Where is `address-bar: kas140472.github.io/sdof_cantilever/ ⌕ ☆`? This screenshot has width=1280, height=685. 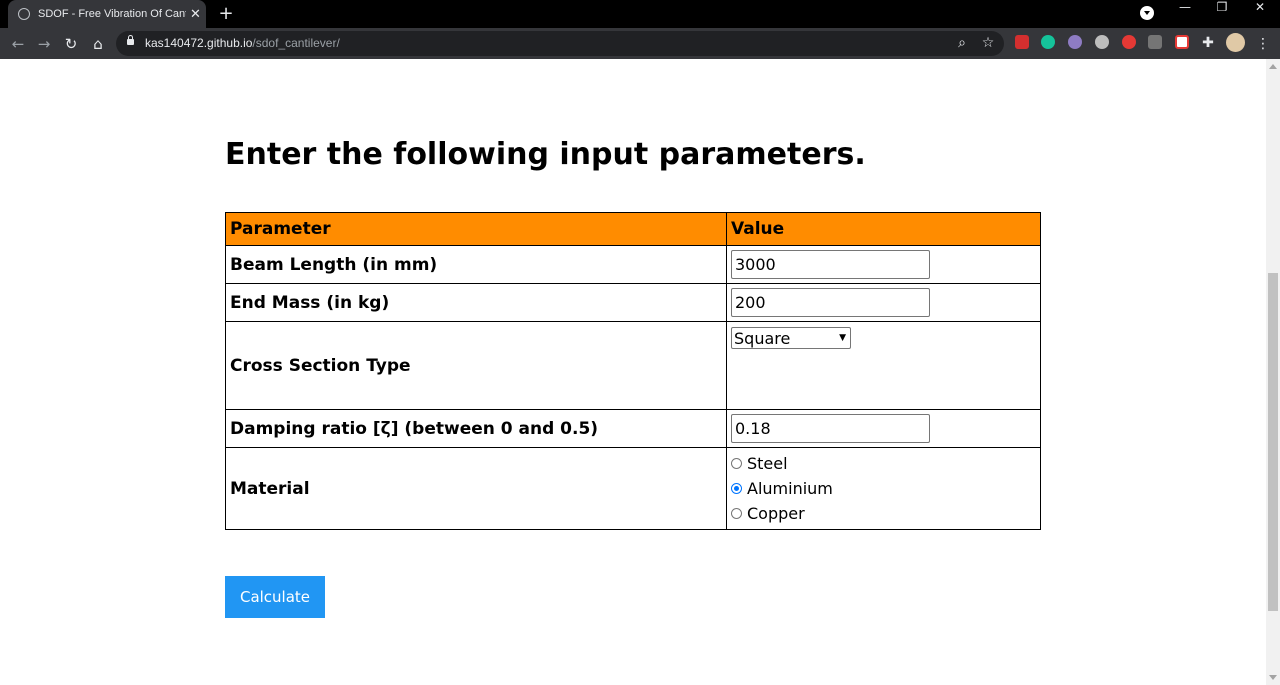 address-bar: kas140472.github.io/sdof_cantilever/ ⌕ ☆ is located at coordinates (560, 43).